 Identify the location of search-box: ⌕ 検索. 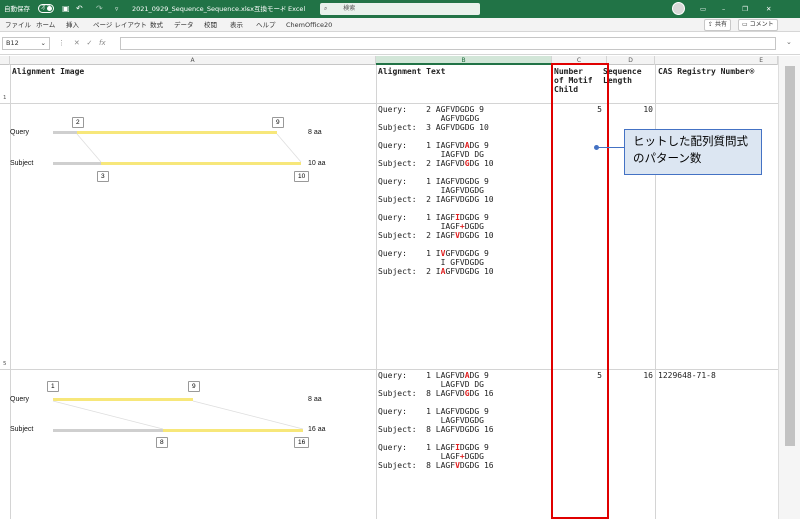
(400, 9).